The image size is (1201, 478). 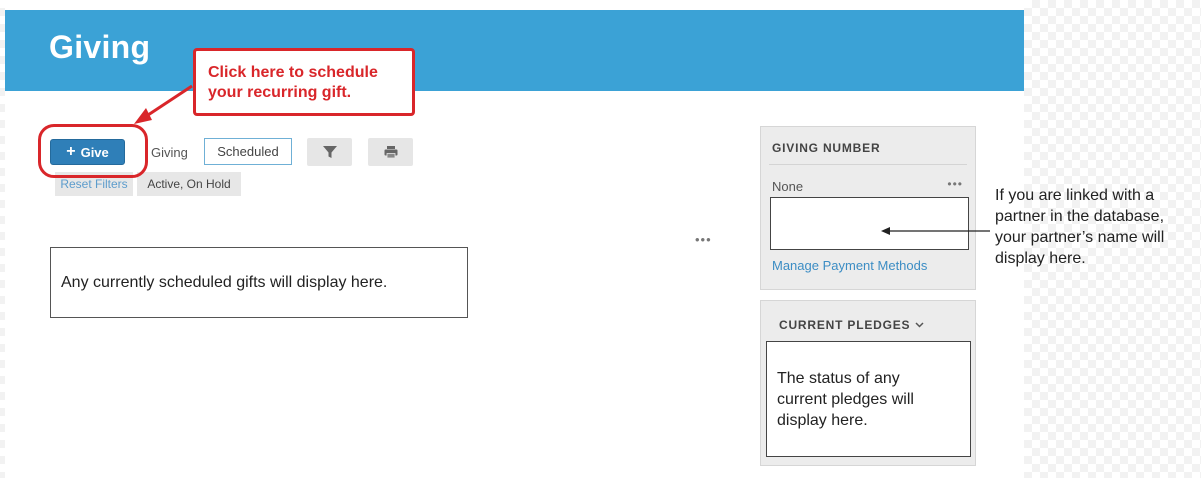 What do you see at coordinates (919, 325) in the screenshot?
I see `chevron-down-icon` at bounding box center [919, 325].